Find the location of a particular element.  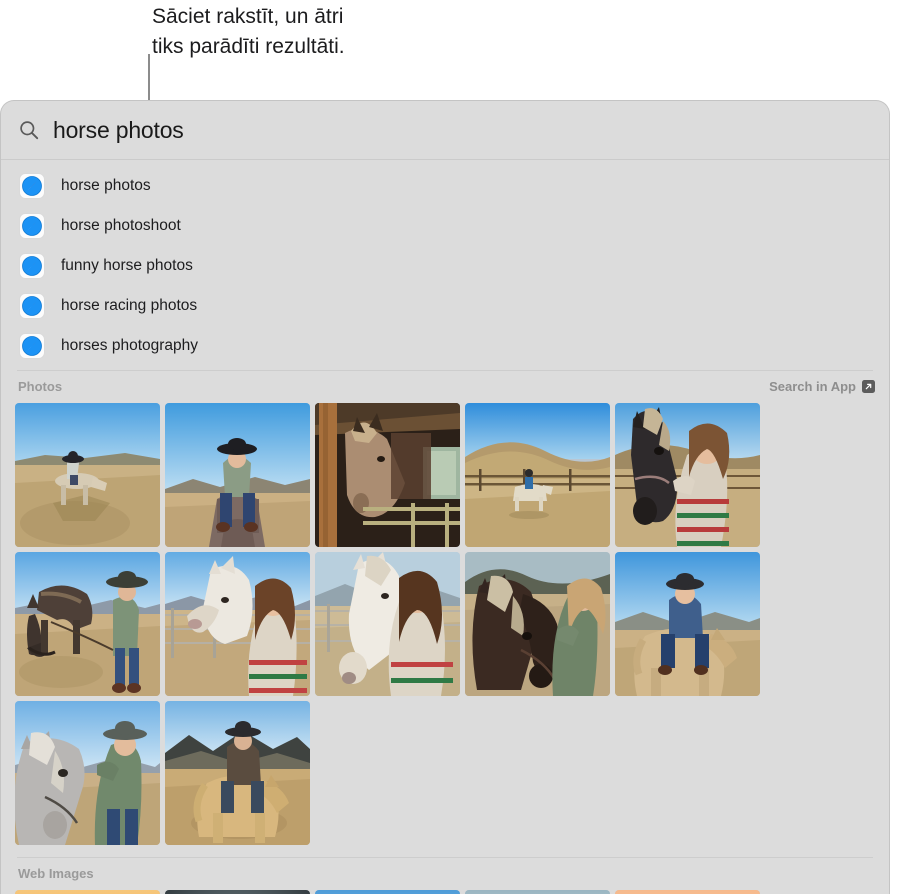

search-icon is located at coordinates (29, 130).